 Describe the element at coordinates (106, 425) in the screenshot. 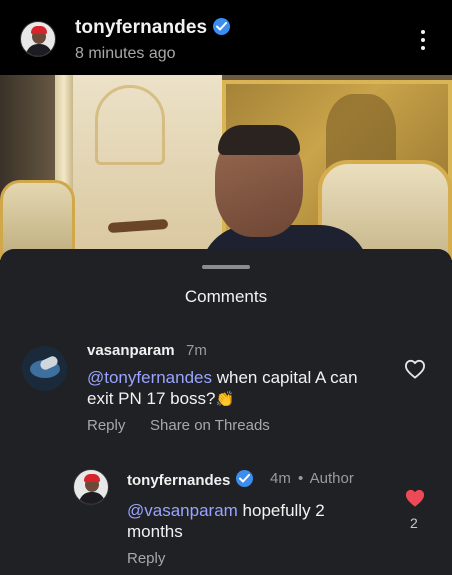

I see `comment-reply-button: Reply` at that location.